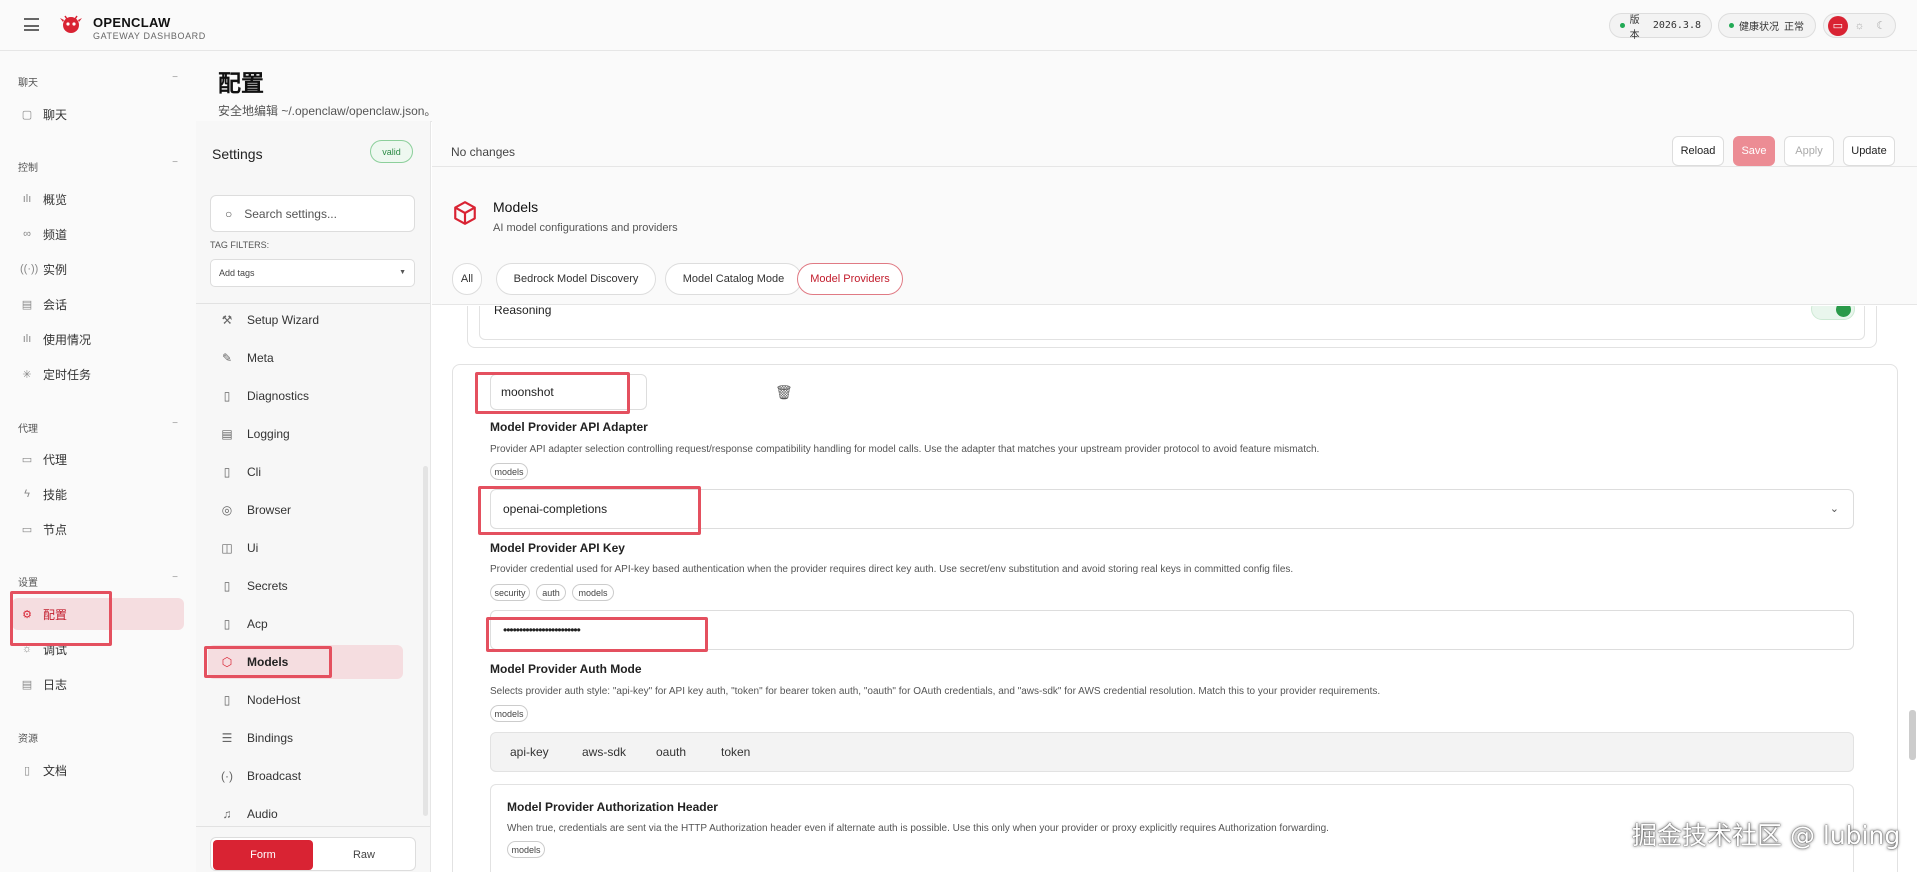 Image resolution: width=1917 pixels, height=872 pixels. Describe the element at coordinates (31, 24) in the screenshot. I see `menu-icon` at that location.